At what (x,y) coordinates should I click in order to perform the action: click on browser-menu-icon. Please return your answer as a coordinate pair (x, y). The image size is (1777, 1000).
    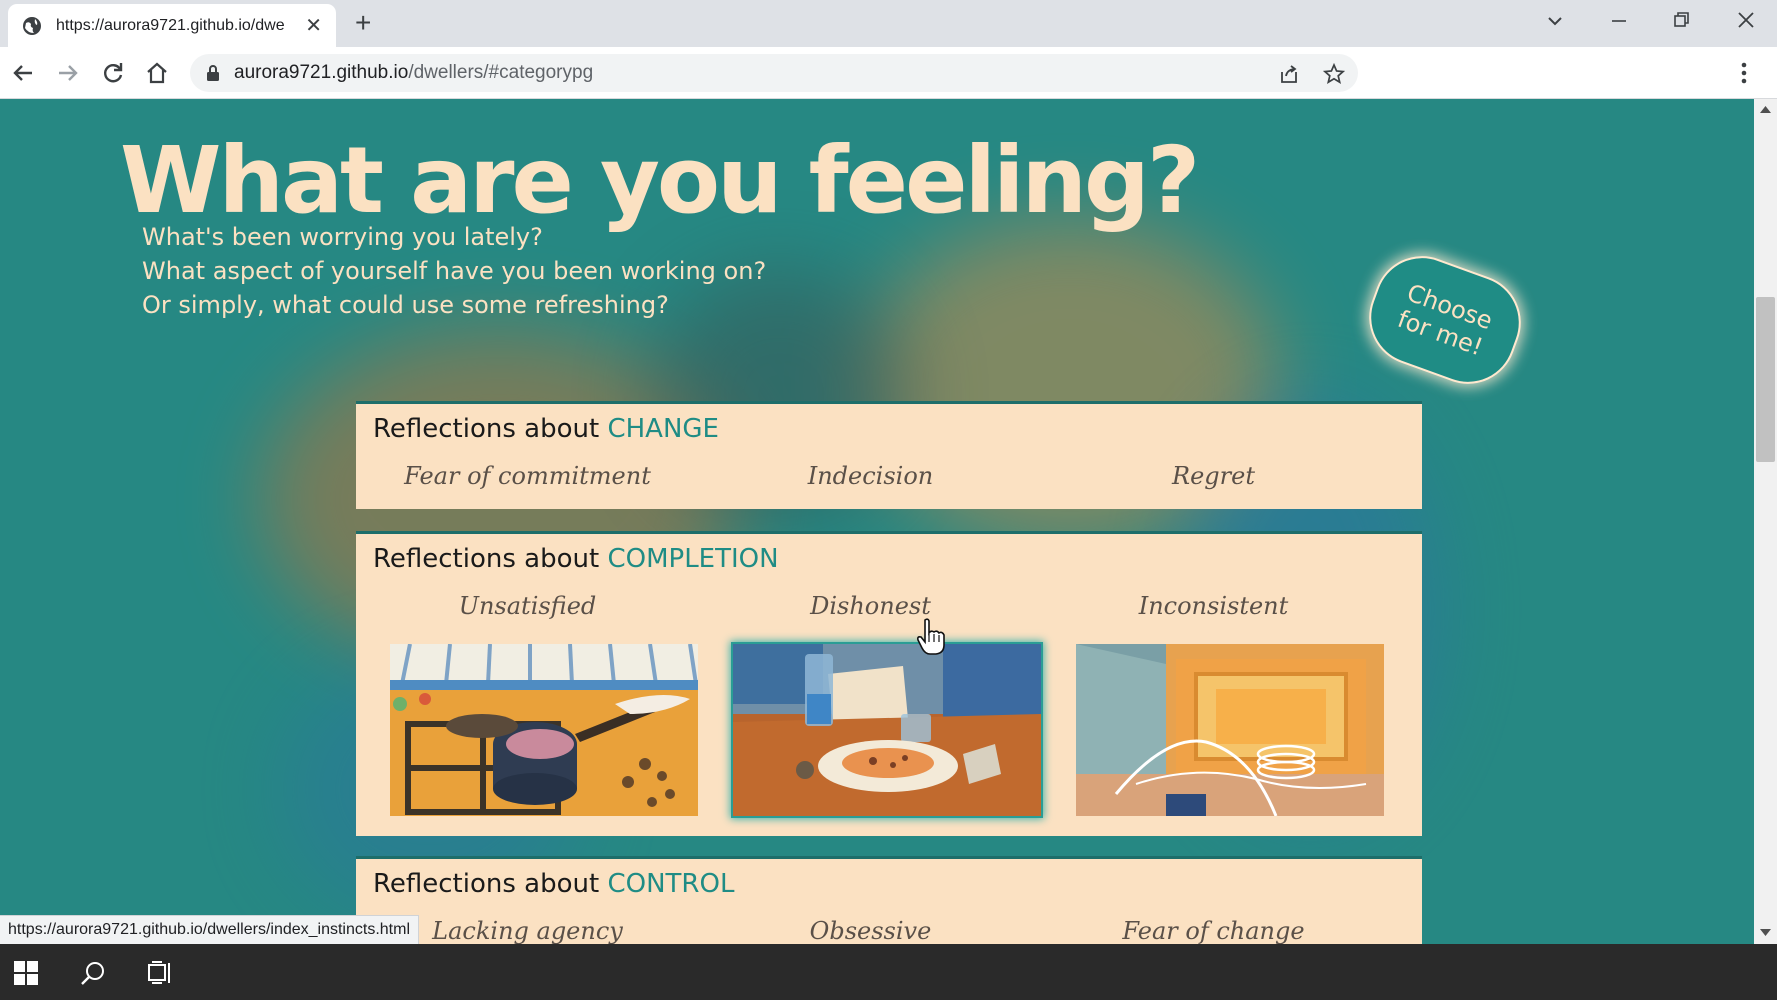
    Looking at the image, I should click on (1744, 73).